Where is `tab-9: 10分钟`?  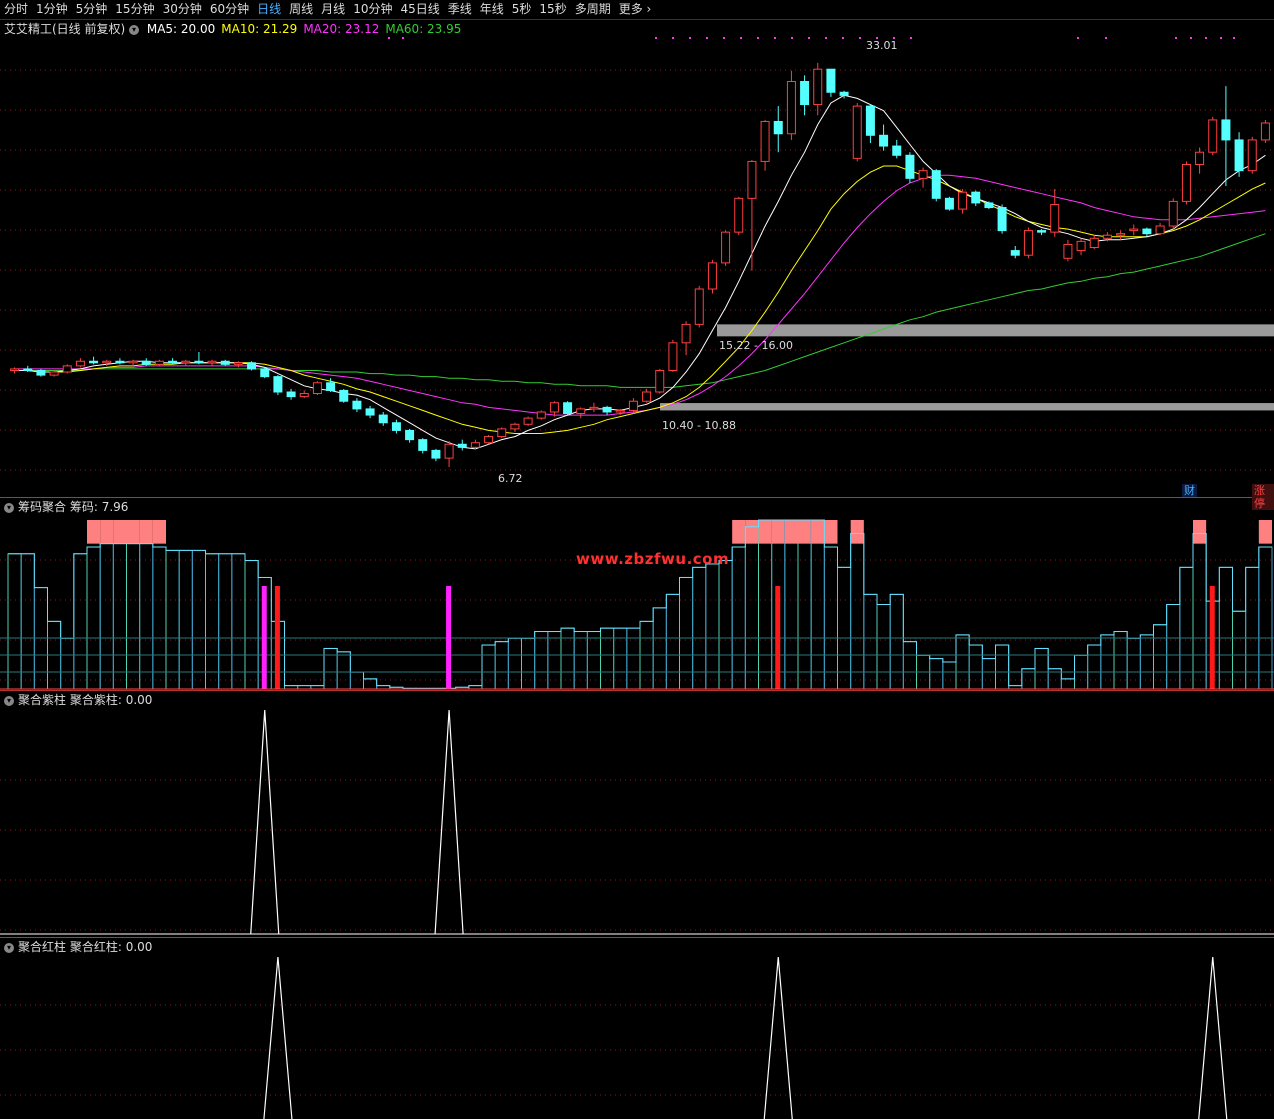 tab-9: 10分钟 is located at coordinates (372, 9).